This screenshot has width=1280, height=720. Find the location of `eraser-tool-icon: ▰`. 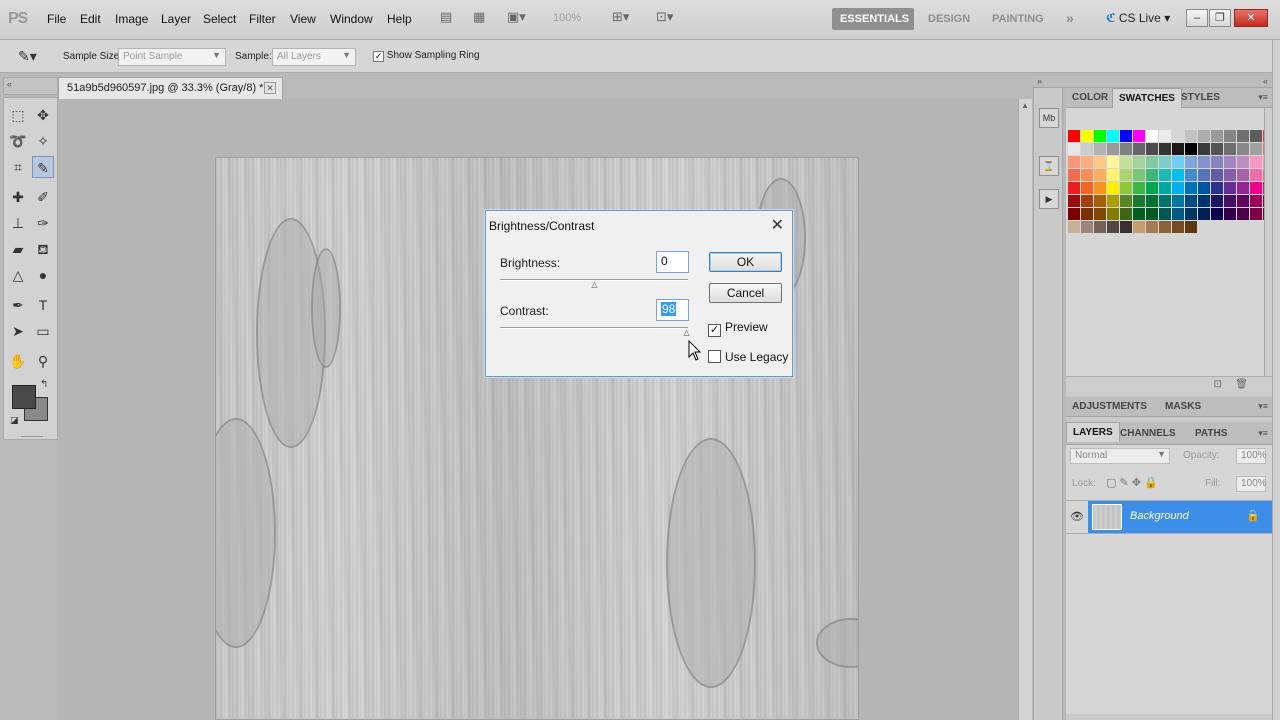

eraser-tool-icon: ▰ is located at coordinates (18, 249).